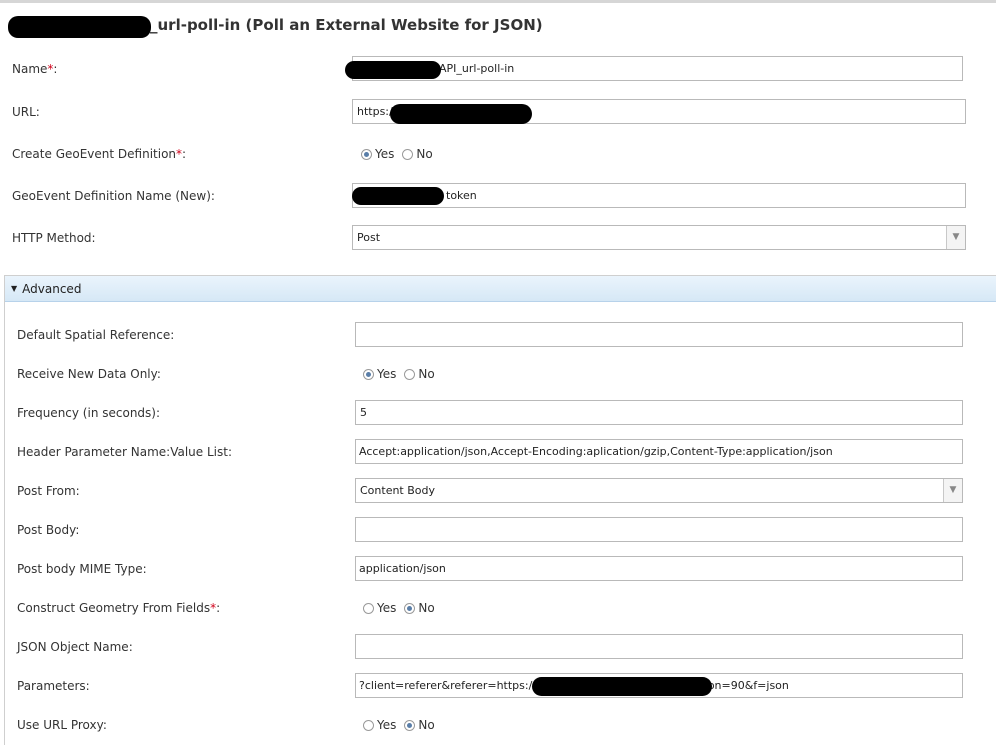  What do you see at coordinates (403, 725) in the screenshot?
I see `url-proxy-radio-group: Yes No` at bounding box center [403, 725].